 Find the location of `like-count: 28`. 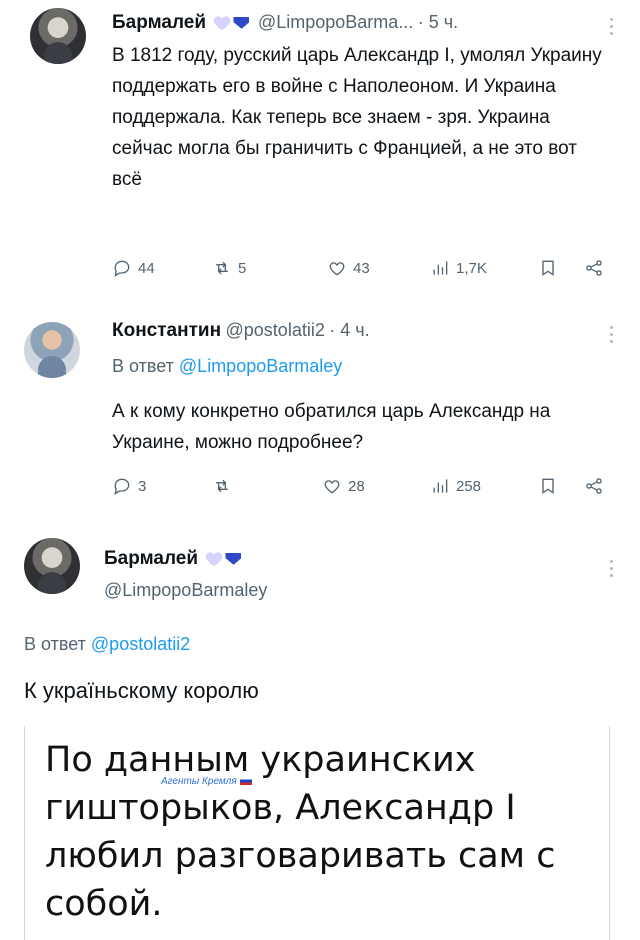

like-count: 28 is located at coordinates (356, 486).